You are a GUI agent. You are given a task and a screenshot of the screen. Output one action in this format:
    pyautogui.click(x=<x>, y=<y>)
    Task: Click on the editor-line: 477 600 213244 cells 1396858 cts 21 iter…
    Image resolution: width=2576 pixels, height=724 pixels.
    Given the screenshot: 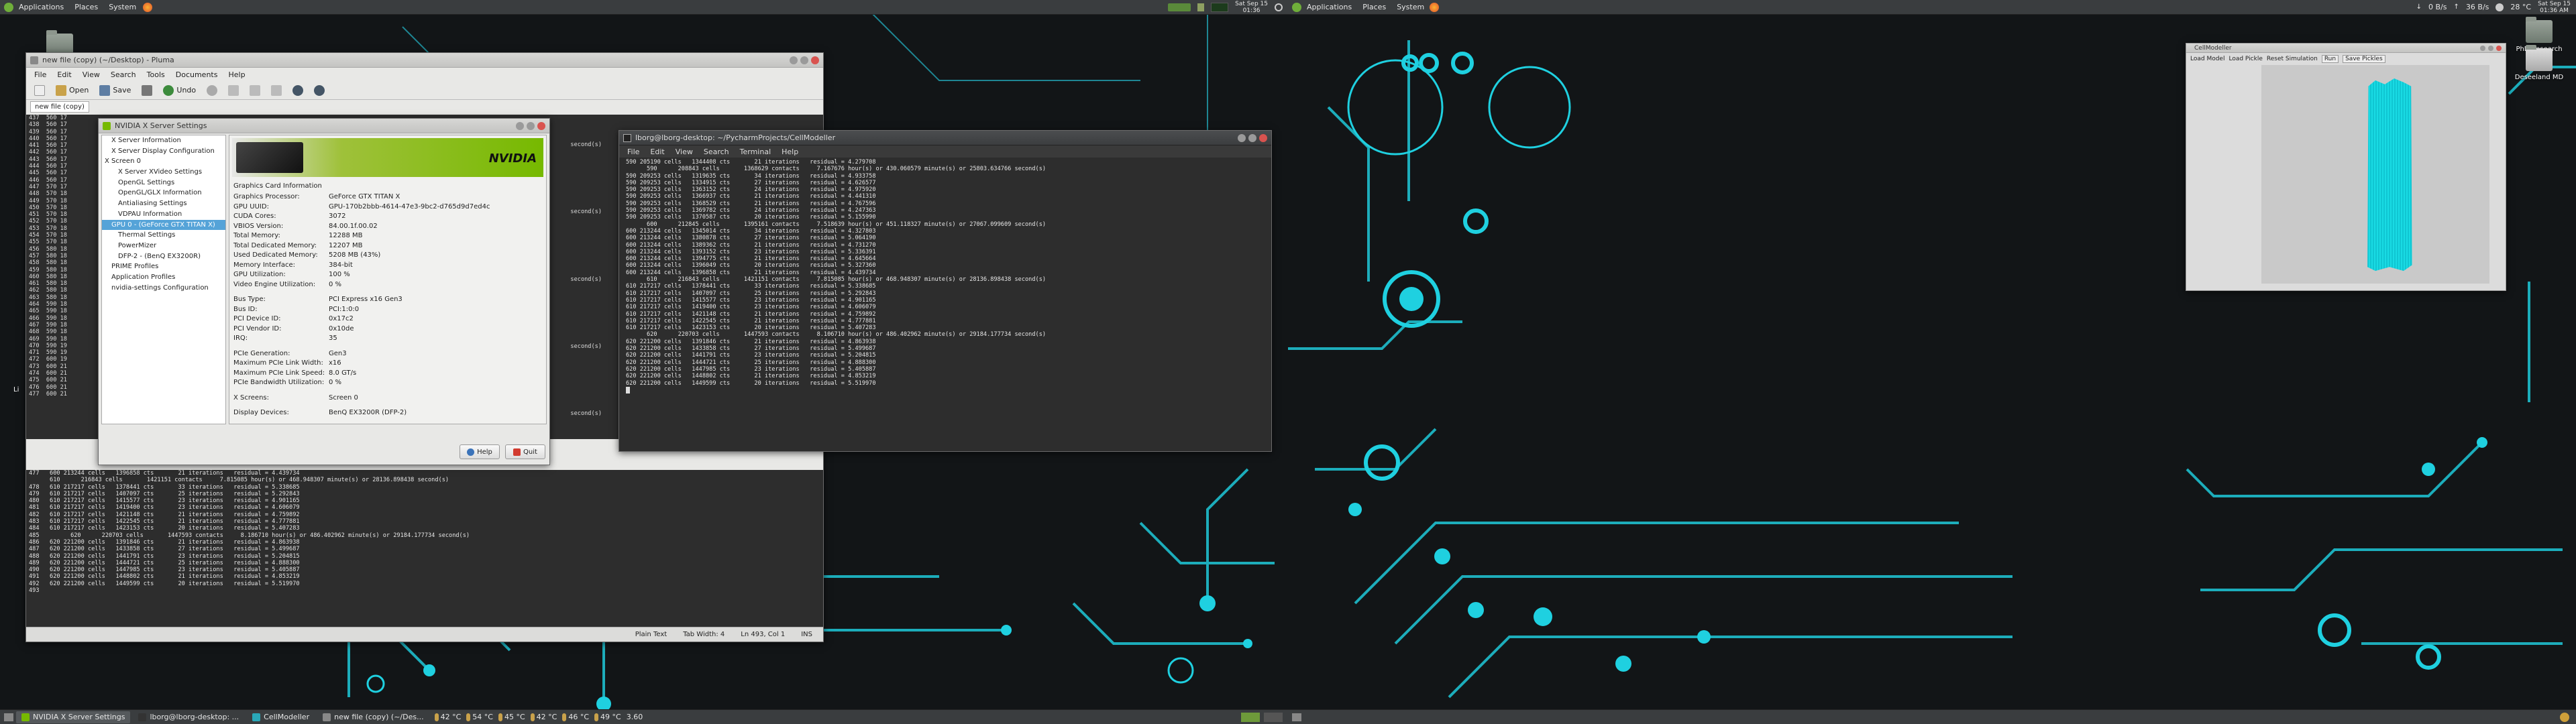 What is the action you would take?
    pyautogui.click(x=164, y=474)
    